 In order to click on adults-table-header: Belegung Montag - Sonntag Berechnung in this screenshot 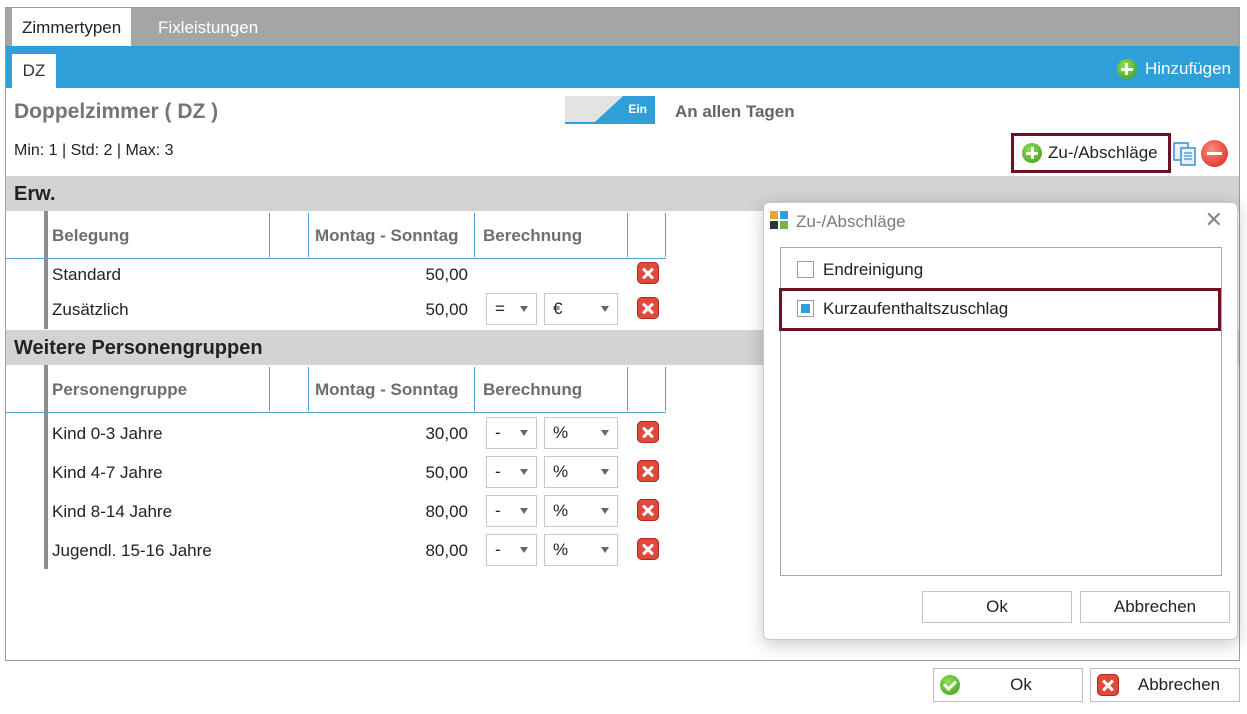, I will do `click(336, 235)`.